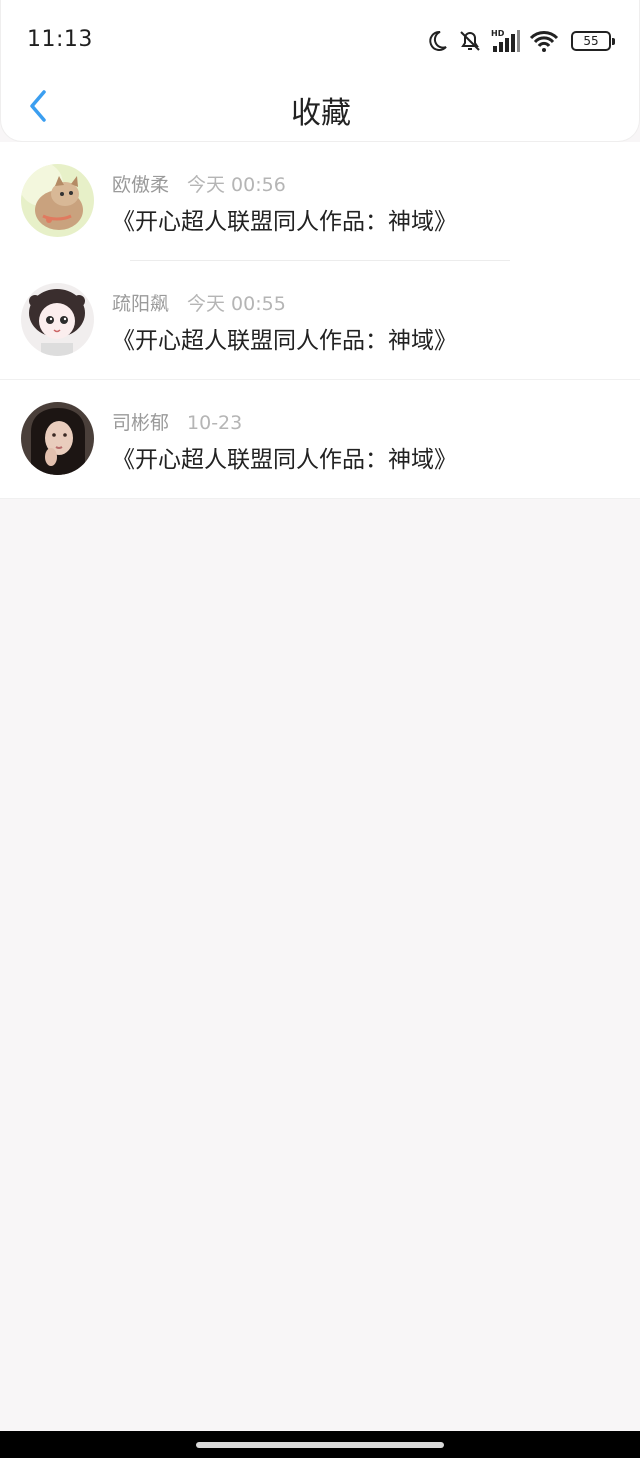 This screenshot has width=640, height=1458. I want to click on home-indicator, so click(320, 1445).